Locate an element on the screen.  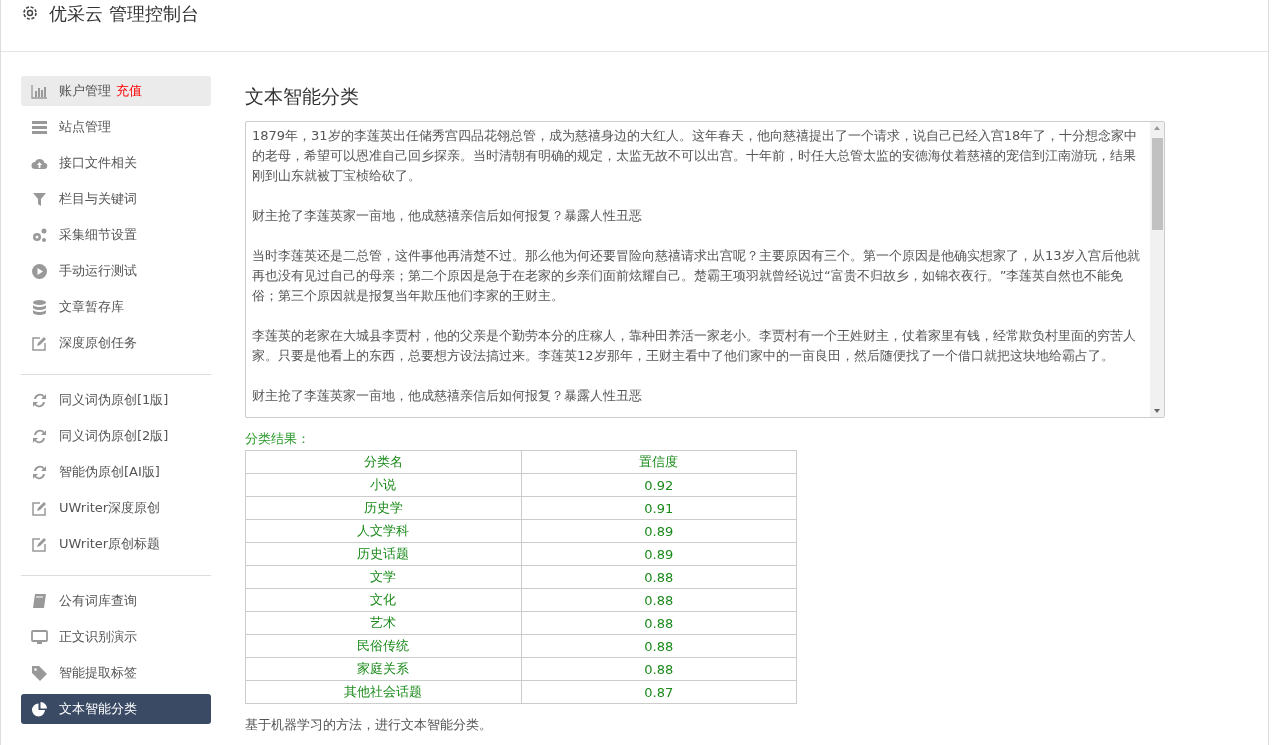
column-header: 置信度 is located at coordinates (659, 462).